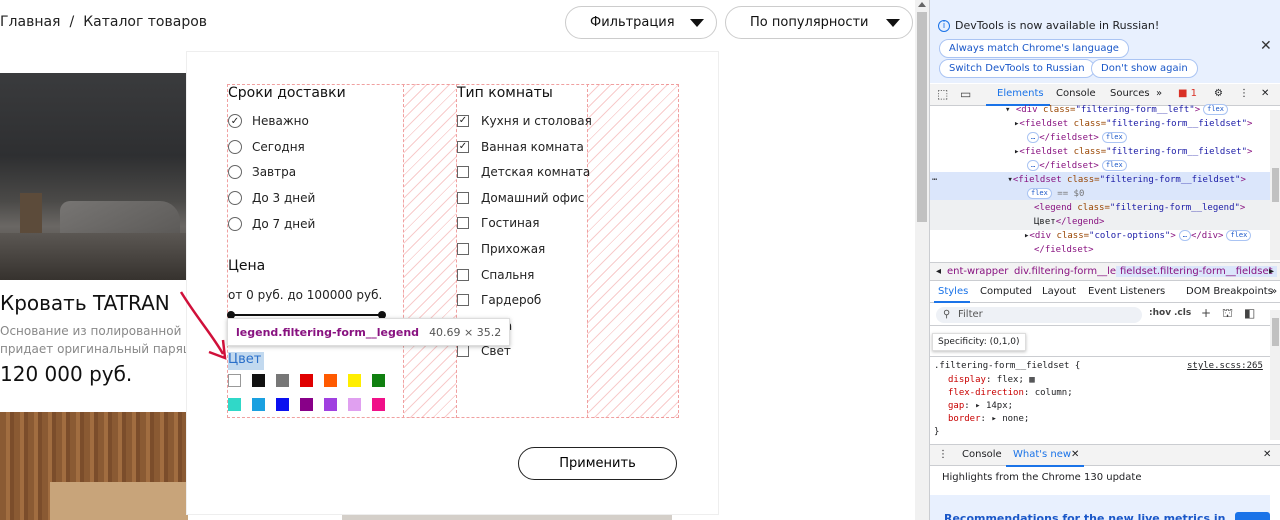 This screenshot has height=520, width=1280. What do you see at coordinates (523, 172) in the screenshot?
I see `room-option: Детская комната` at bounding box center [523, 172].